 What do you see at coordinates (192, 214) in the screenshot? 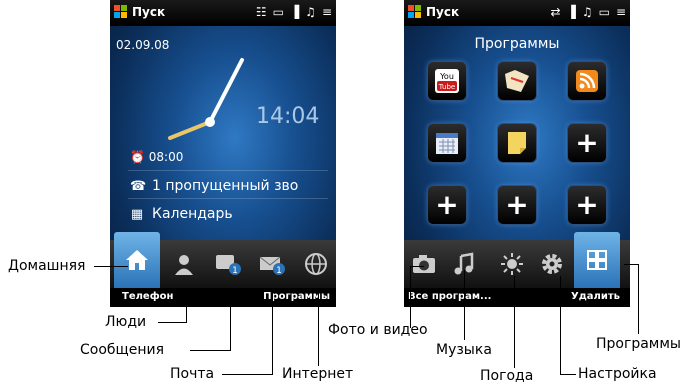
I see `calendar-text: Календарь` at bounding box center [192, 214].